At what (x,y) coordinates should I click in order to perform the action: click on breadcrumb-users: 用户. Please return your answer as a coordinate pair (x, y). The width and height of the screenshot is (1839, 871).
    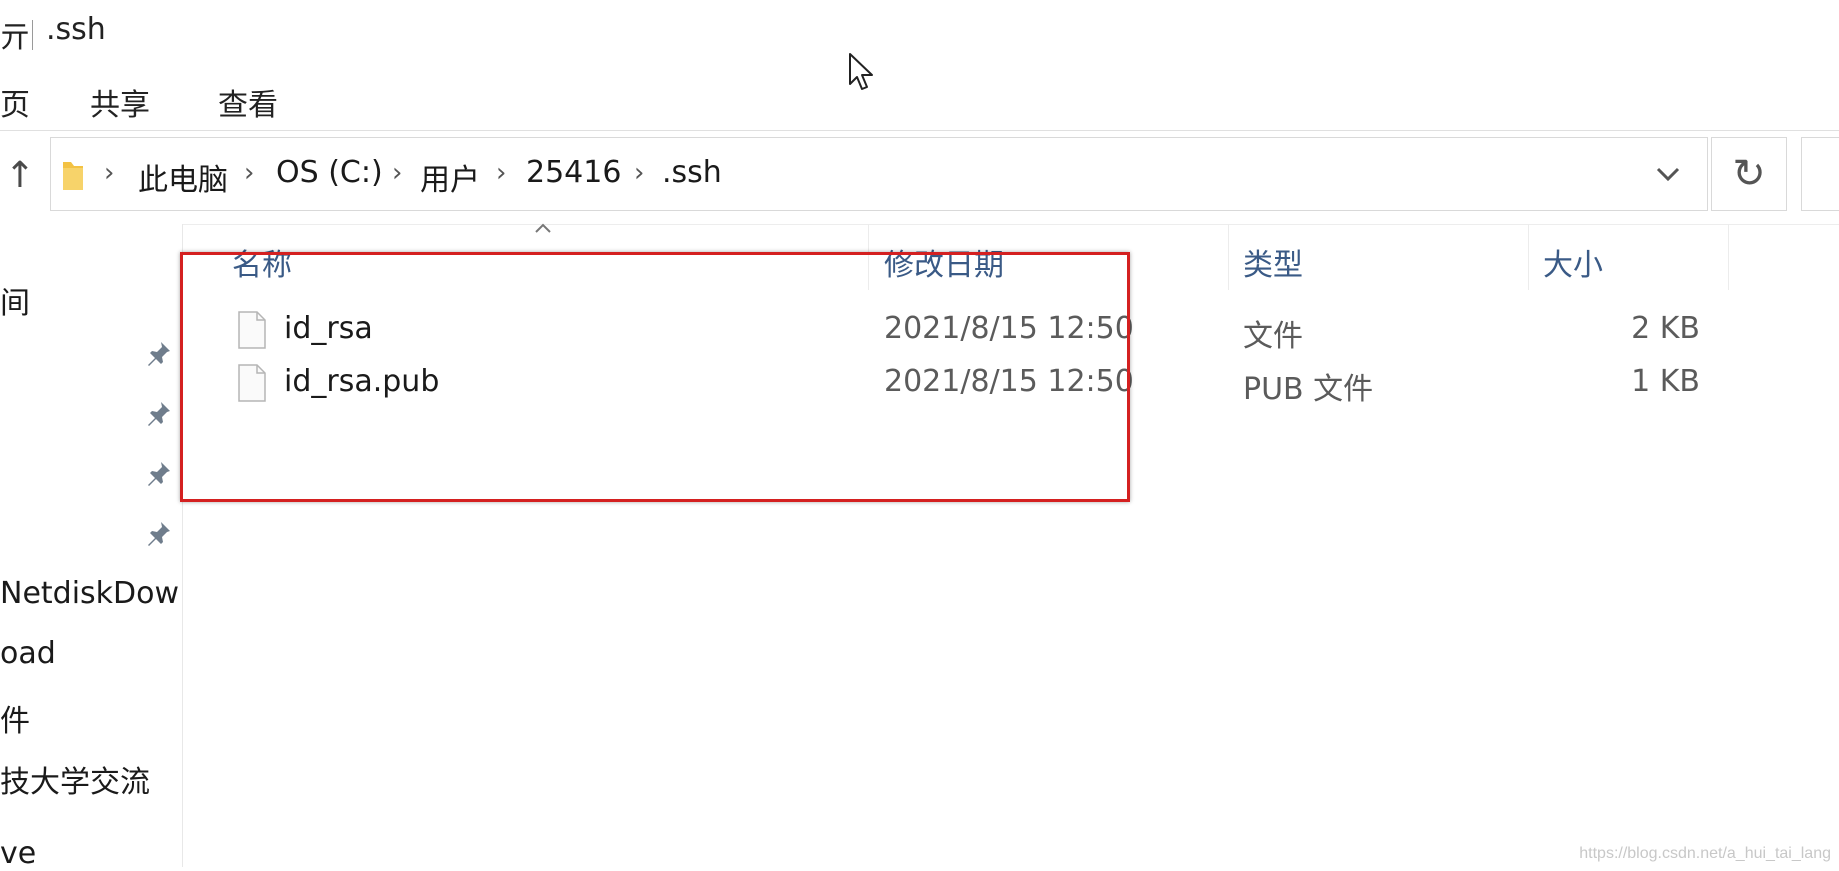
    Looking at the image, I should click on (450, 177).